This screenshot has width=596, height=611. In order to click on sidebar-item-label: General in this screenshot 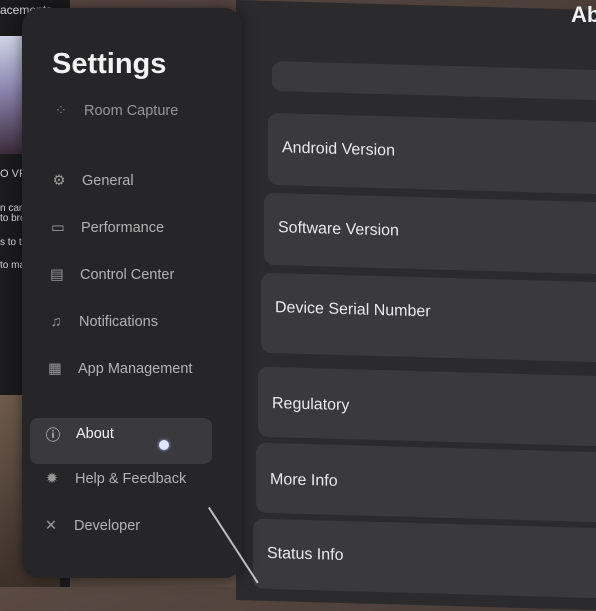, I will do `click(108, 181)`.